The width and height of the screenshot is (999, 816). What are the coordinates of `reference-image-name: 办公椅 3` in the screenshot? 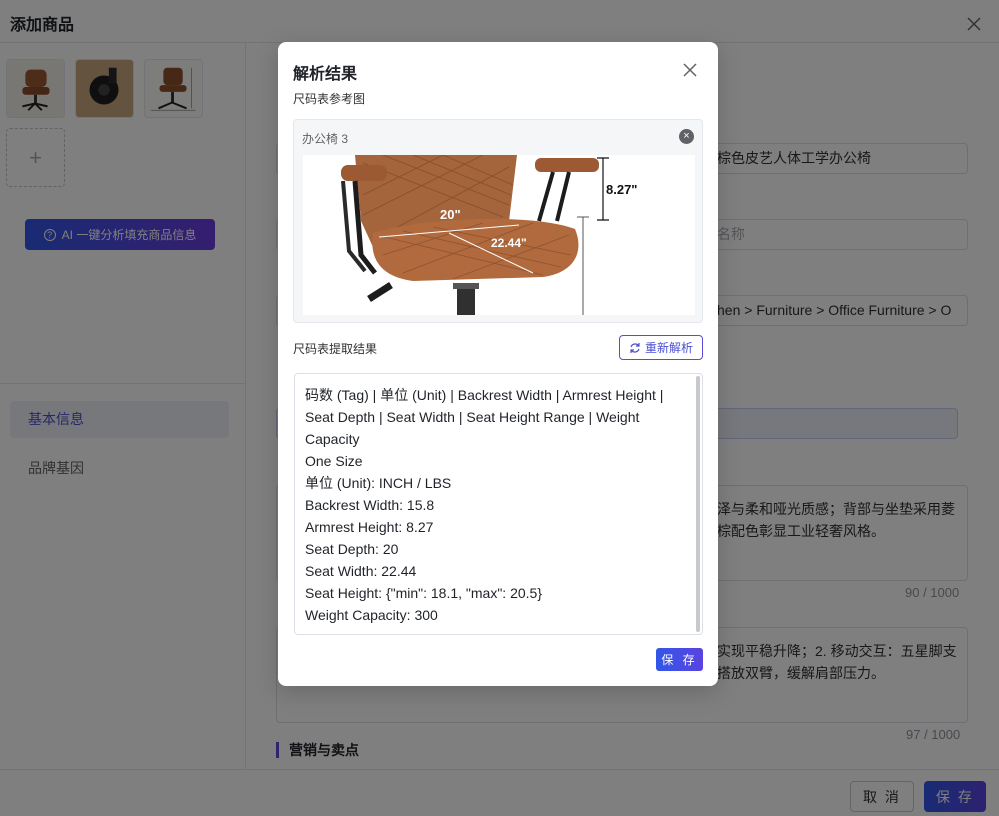 It's located at (325, 139).